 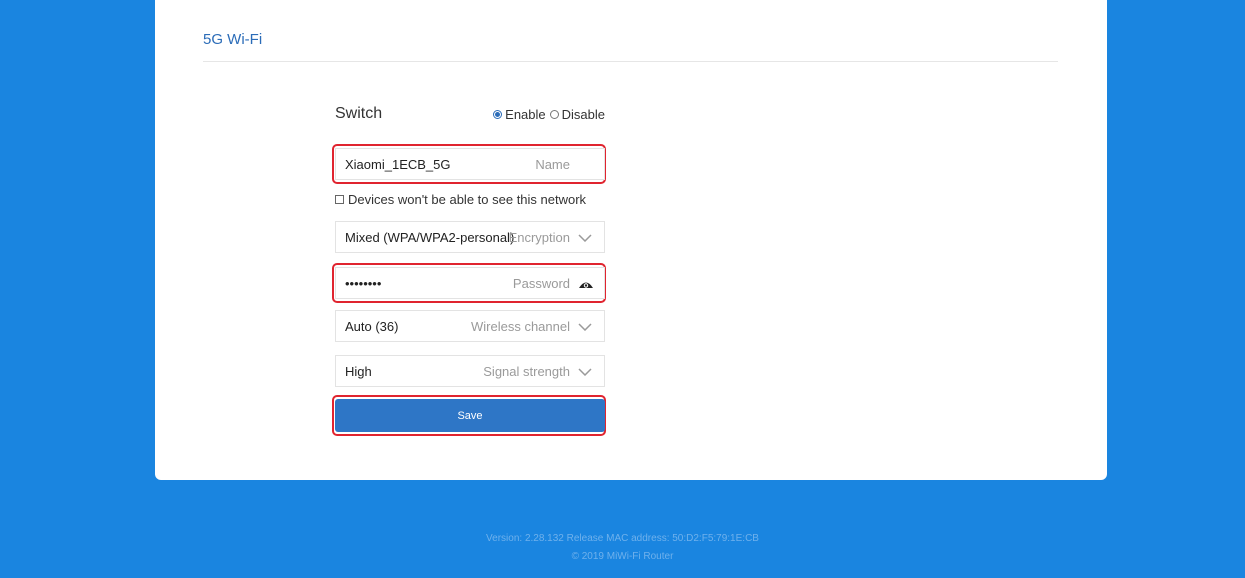 What do you see at coordinates (470, 283) in the screenshot?
I see `password-field: •••••••• Password` at bounding box center [470, 283].